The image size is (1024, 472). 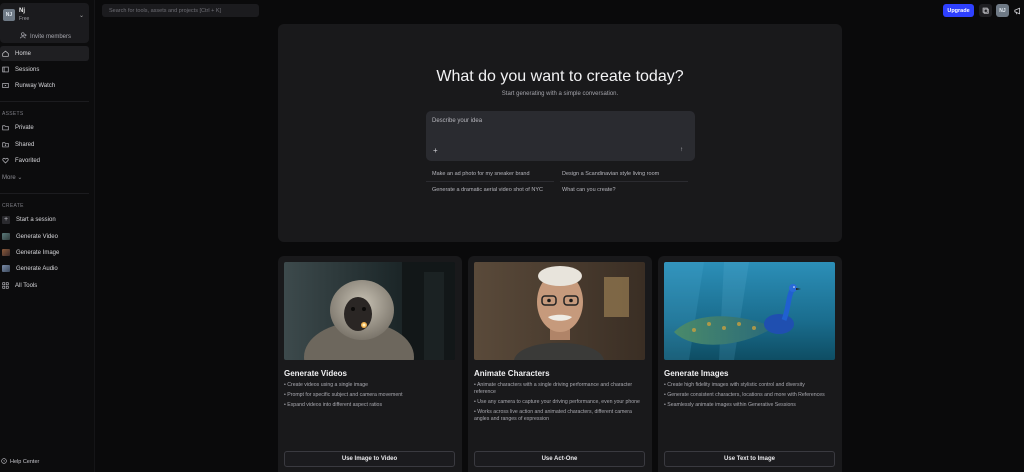 I want to click on sidebar-item-label: All Tools, so click(x=26, y=285).